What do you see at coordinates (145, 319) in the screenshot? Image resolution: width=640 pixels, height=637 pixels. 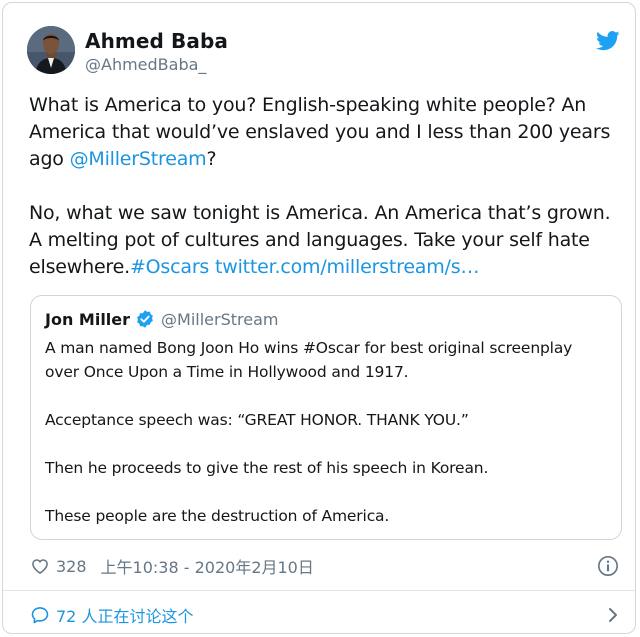 I see `verified-badge-icon` at bounding box center [145, 319].